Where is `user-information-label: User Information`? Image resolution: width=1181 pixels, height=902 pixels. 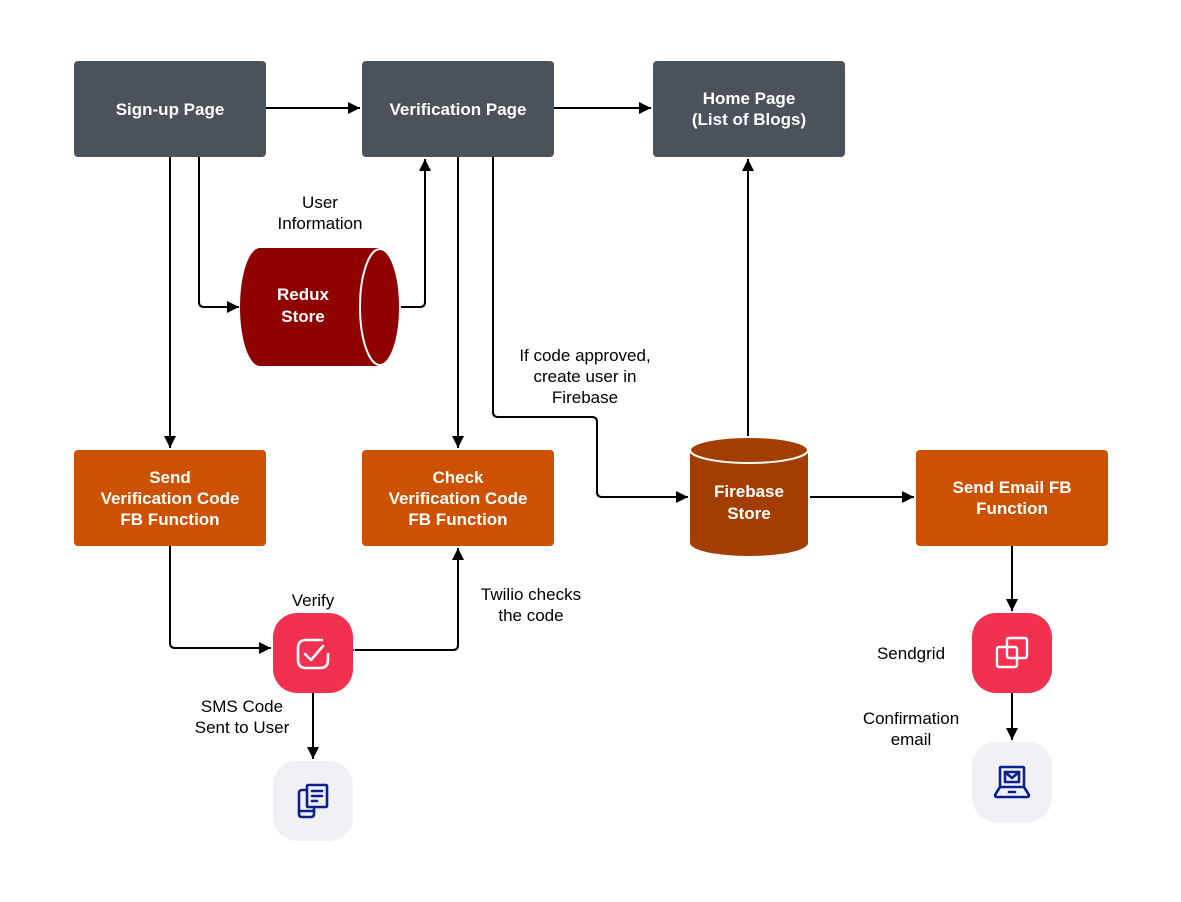 user-information-label: User Information is located at coordinates (320, 213).